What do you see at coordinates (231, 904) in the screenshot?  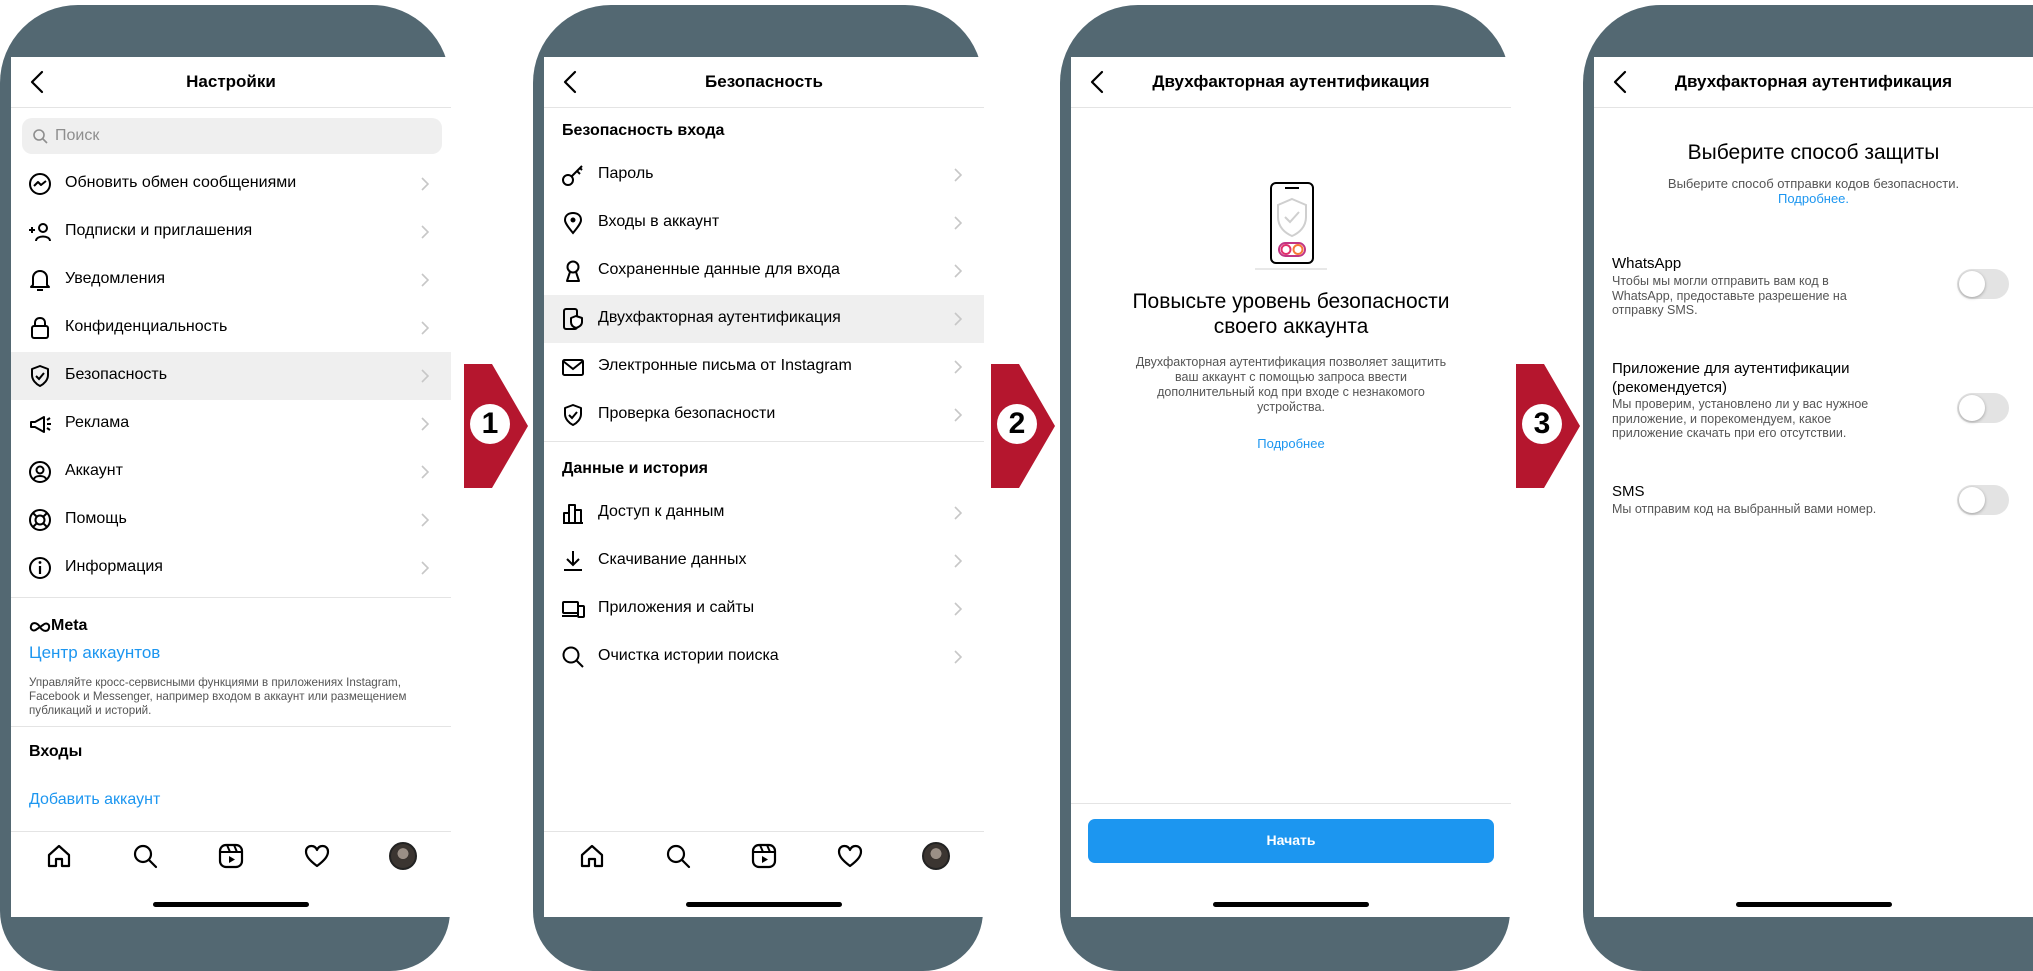 I see `home-indicator` at bounding box center [231, 904].